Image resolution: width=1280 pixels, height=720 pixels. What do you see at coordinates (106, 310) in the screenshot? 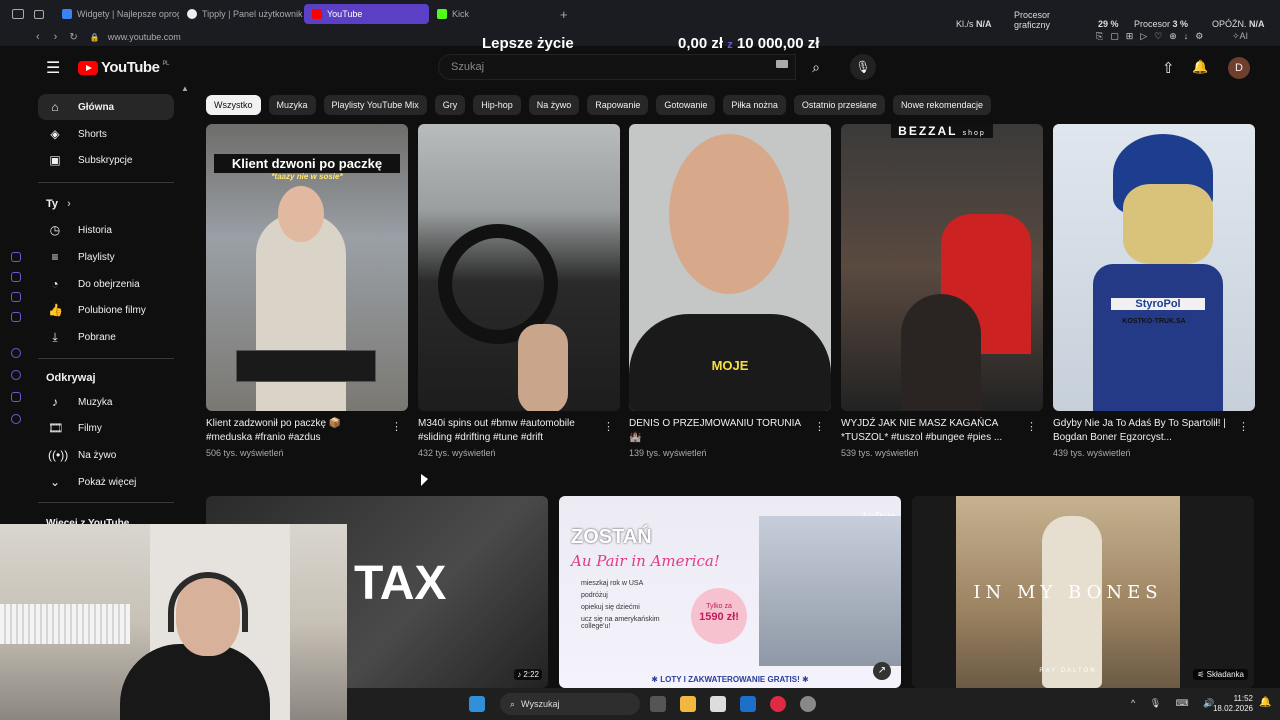
I see `nav-item-liked: 👍 Polubione filmy` at bounding box center [106, 310].